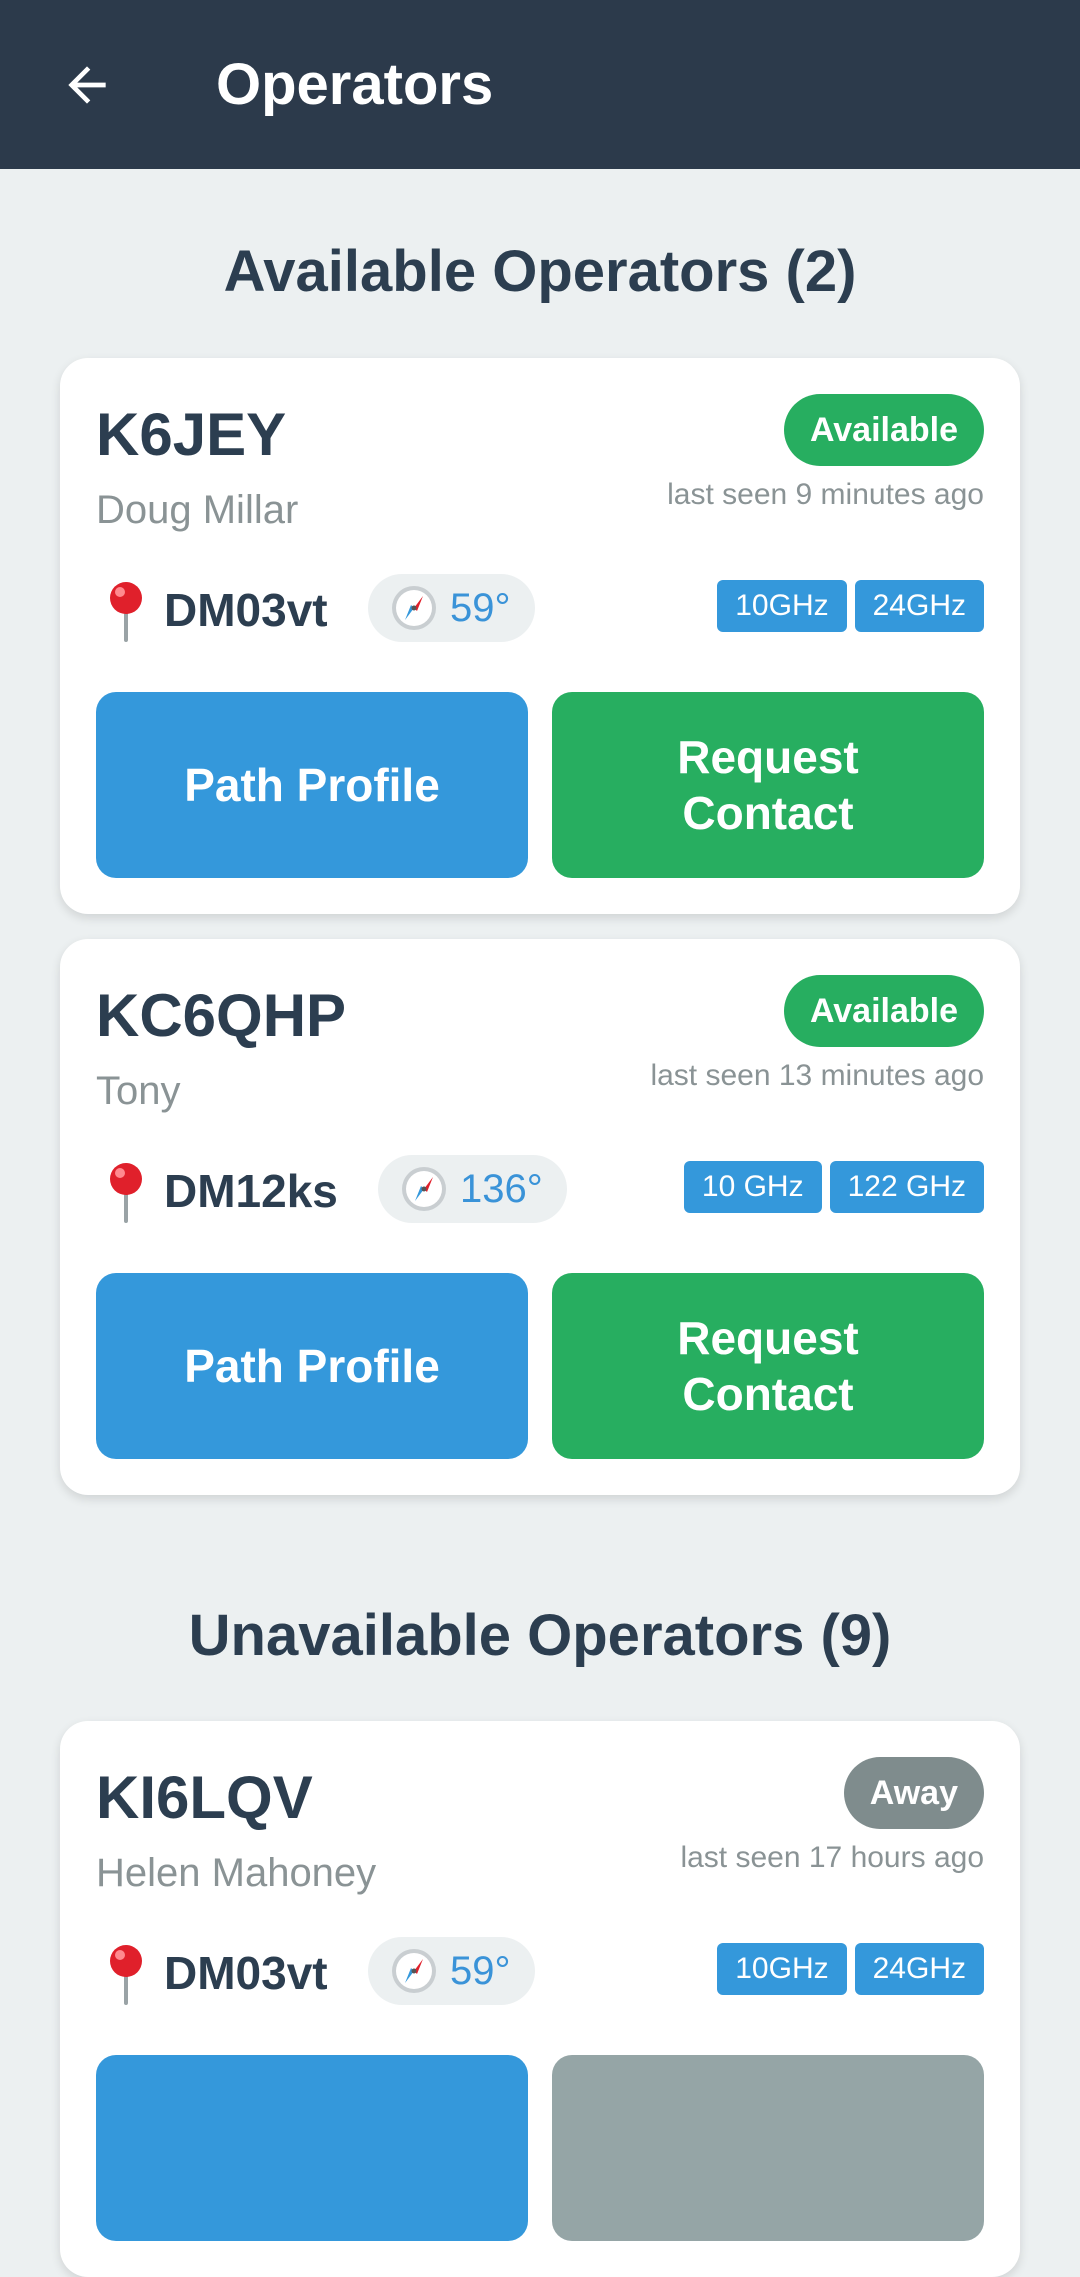 Image resolution: width=1080 pixels, height=2277 pixels. I want to click on last-seen: last seen 9 minutes ago, so click(825, 494).